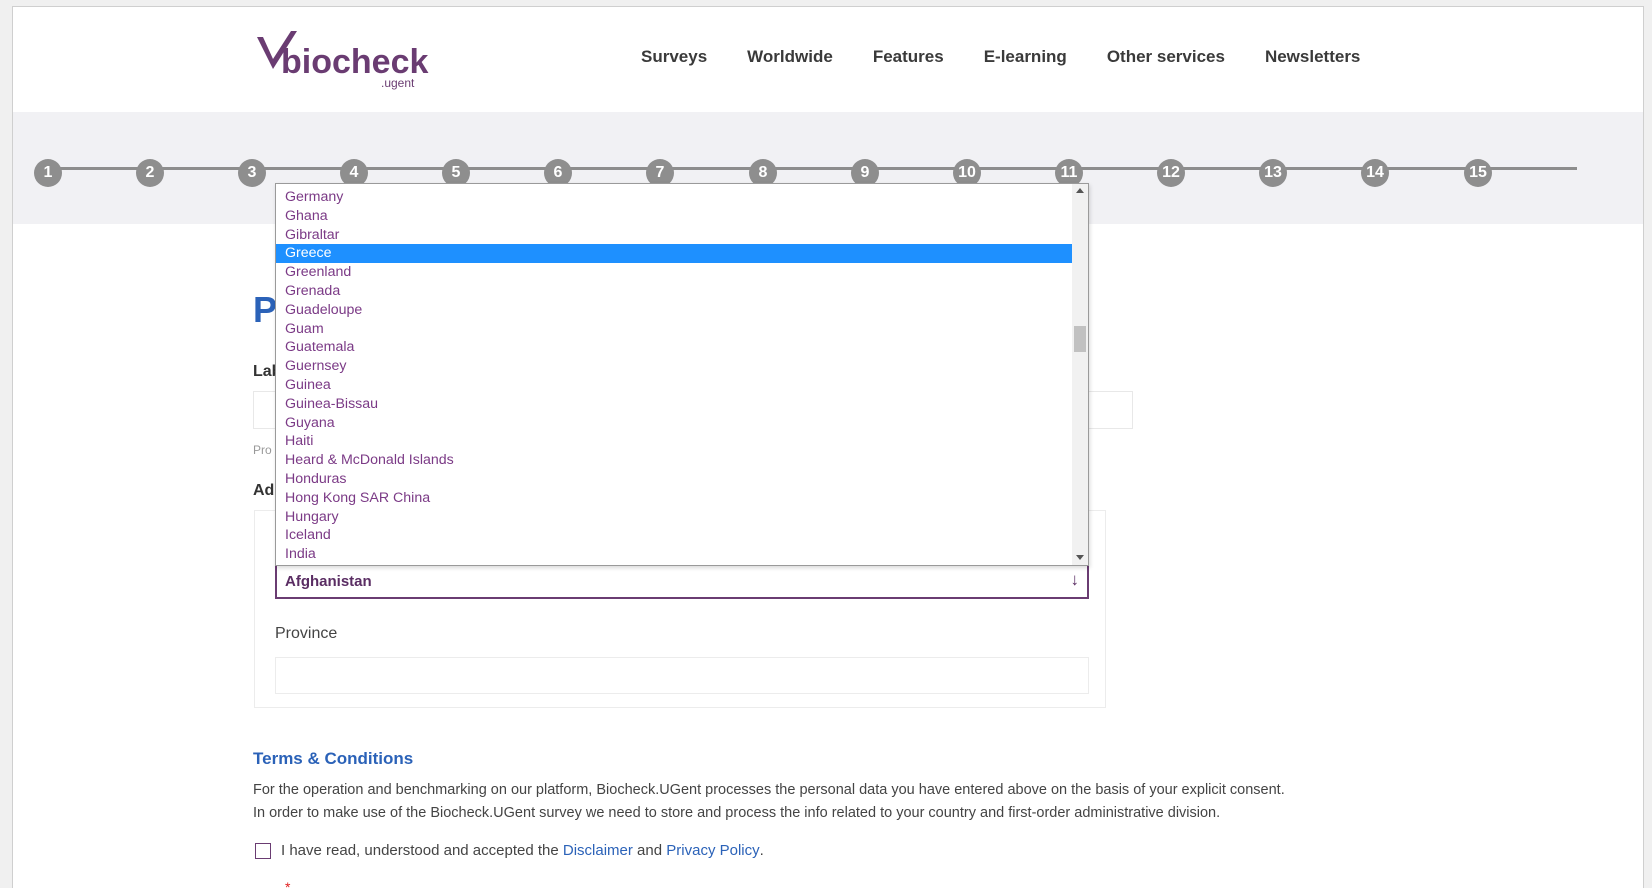 The image size is (1652, 888). Describe the element at coordinates (712, 850) in the screenshot. I see `privacy-policy-link: Privacy Policy` at that location.